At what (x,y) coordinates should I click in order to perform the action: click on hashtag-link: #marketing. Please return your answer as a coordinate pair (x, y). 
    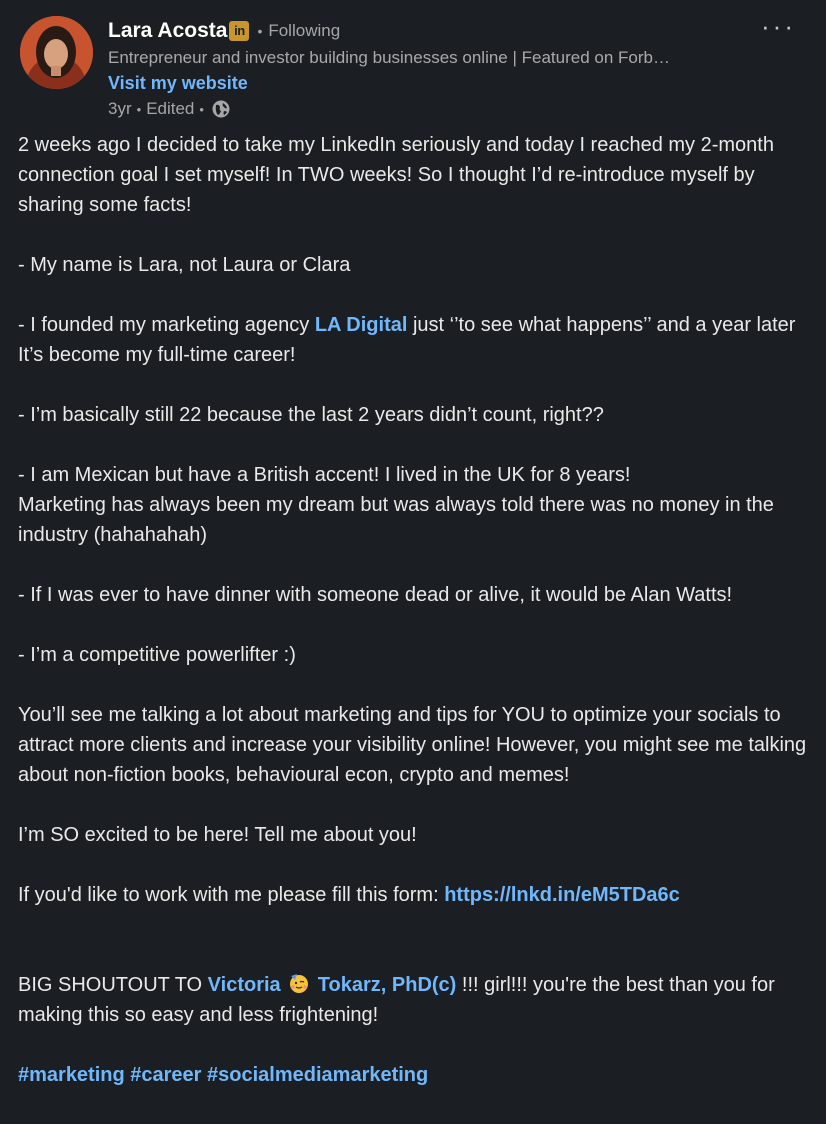
    Looking at the image, I should click on (71, 1075).